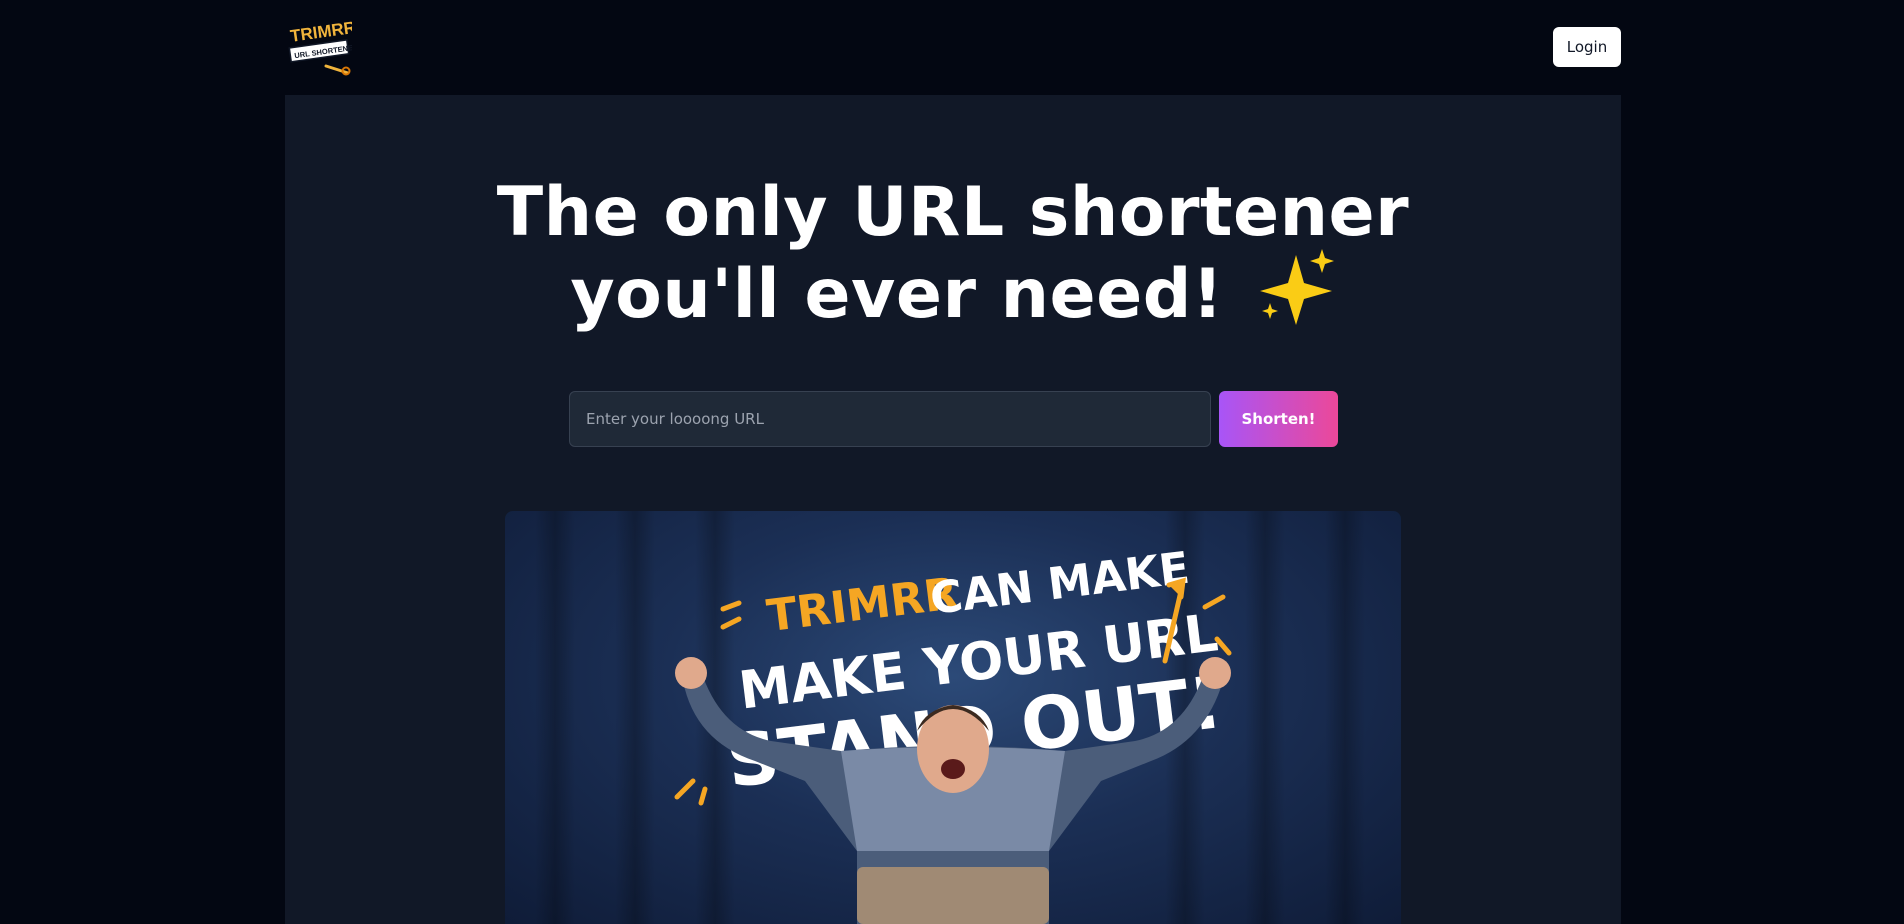  What do you see at coordinates (1296, 287) in the screenshot?
I see `sparkles-icon` at bounding box center [1296, 287].